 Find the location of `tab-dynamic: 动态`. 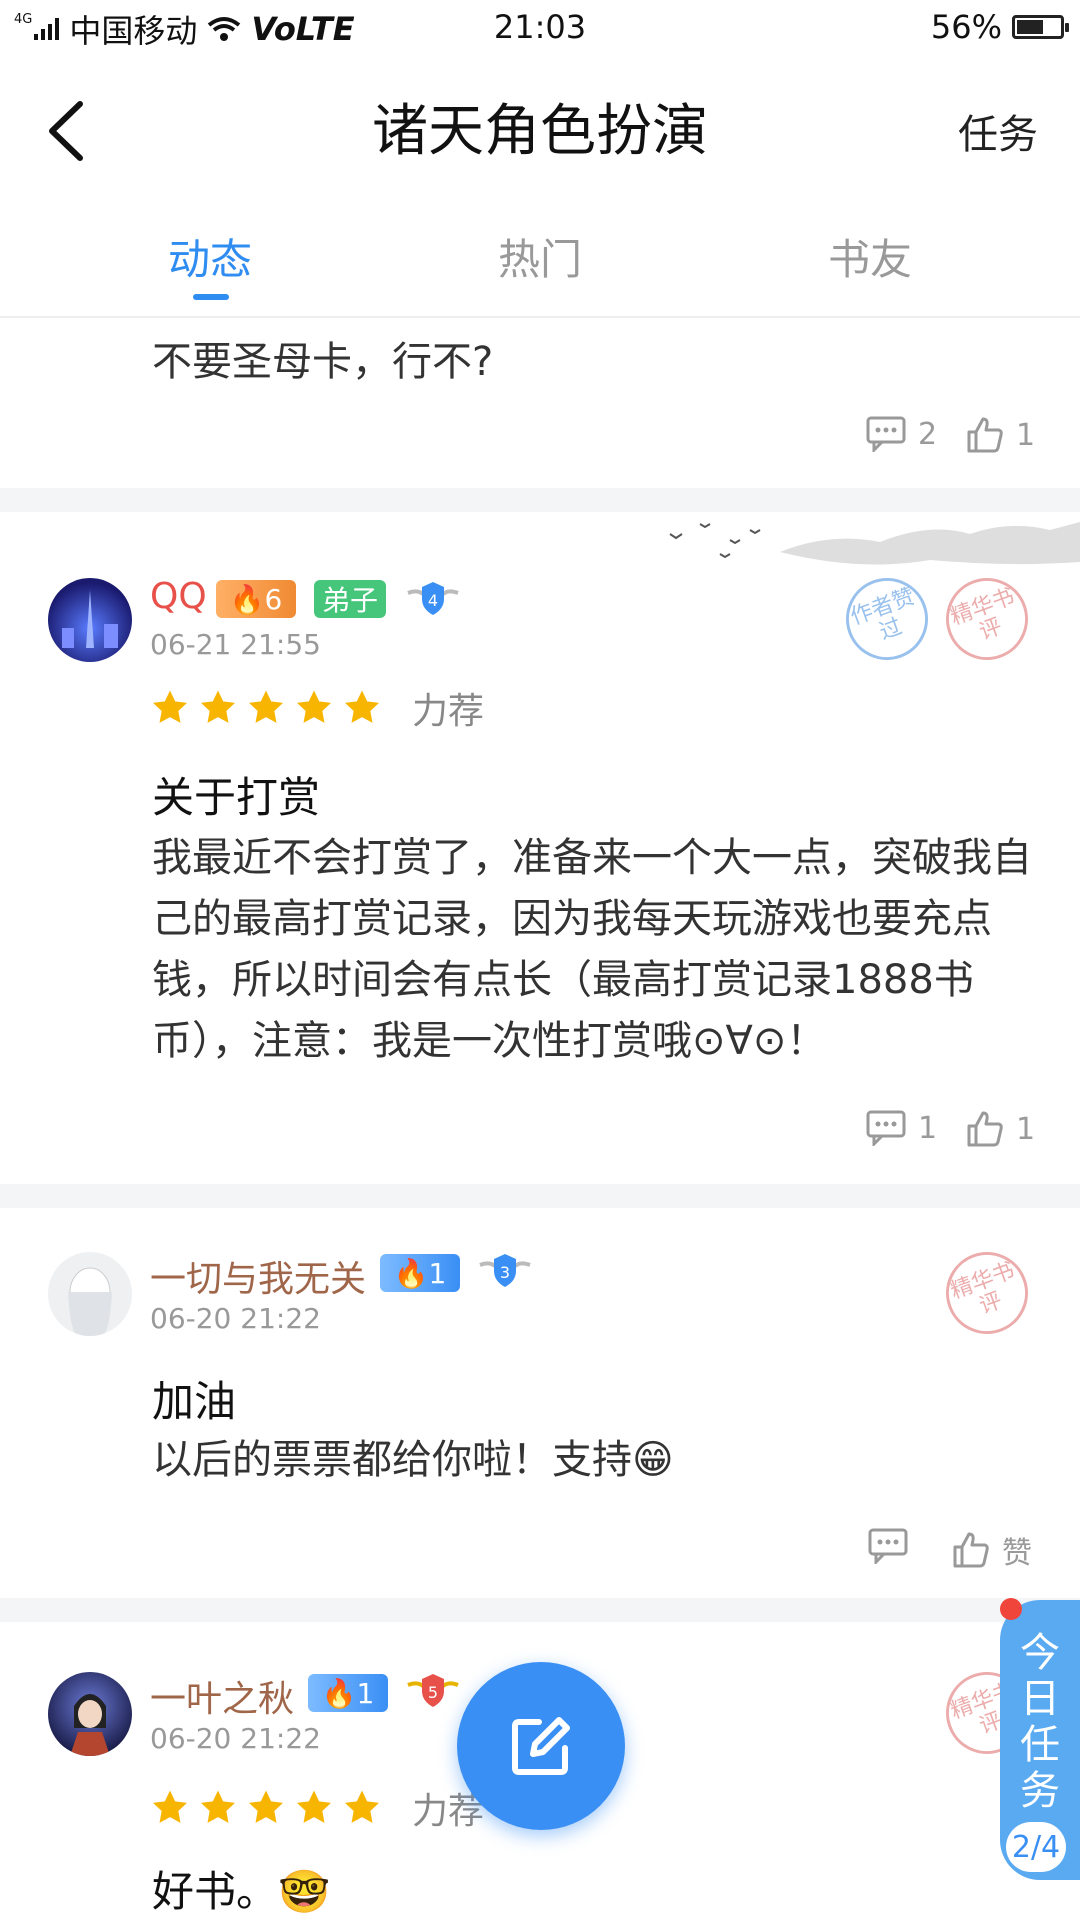

tab-dynamic: 动态 is located at coordinates (210, 256).